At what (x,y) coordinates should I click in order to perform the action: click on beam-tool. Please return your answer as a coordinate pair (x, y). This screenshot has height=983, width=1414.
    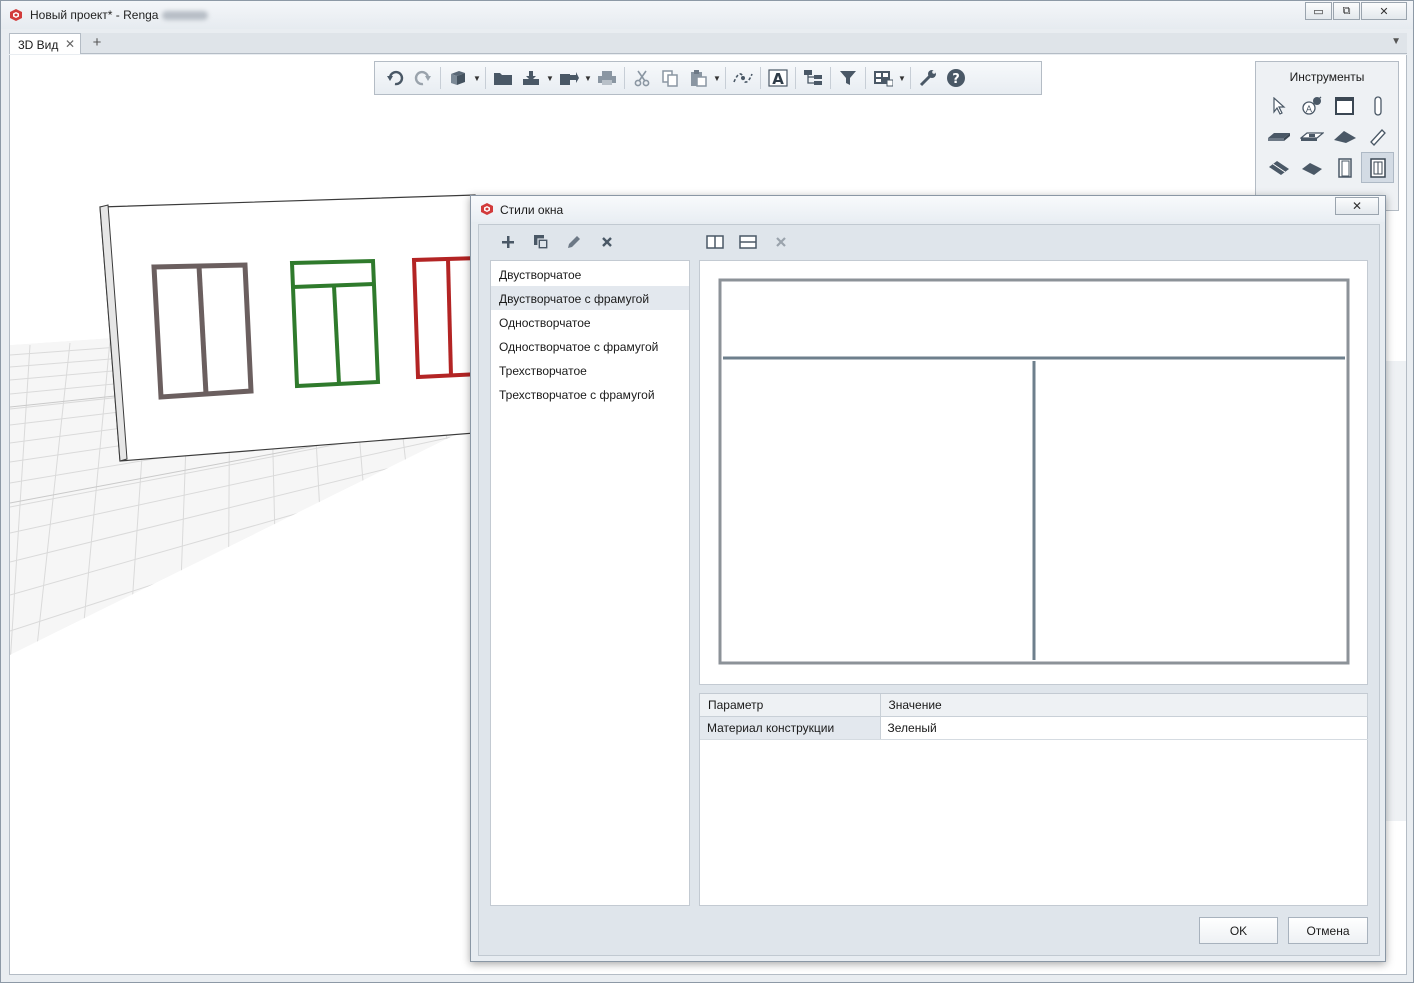
    Looking at the image, I should click on (1377, 136).